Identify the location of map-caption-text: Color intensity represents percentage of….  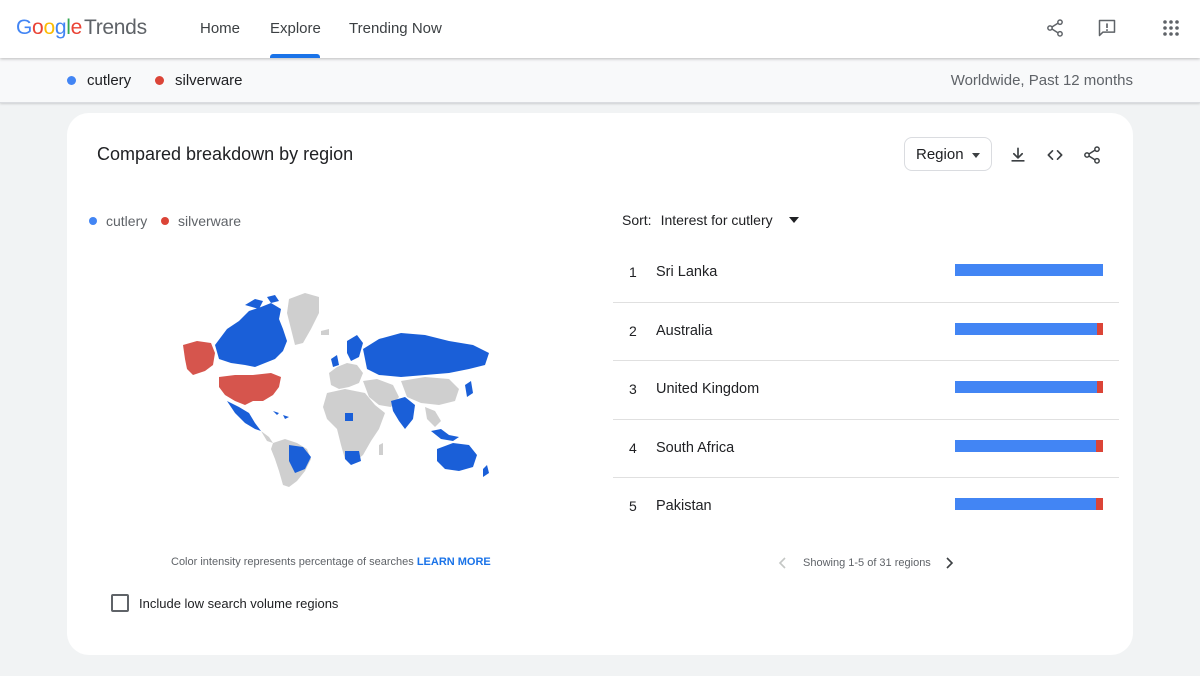
(294, 562).